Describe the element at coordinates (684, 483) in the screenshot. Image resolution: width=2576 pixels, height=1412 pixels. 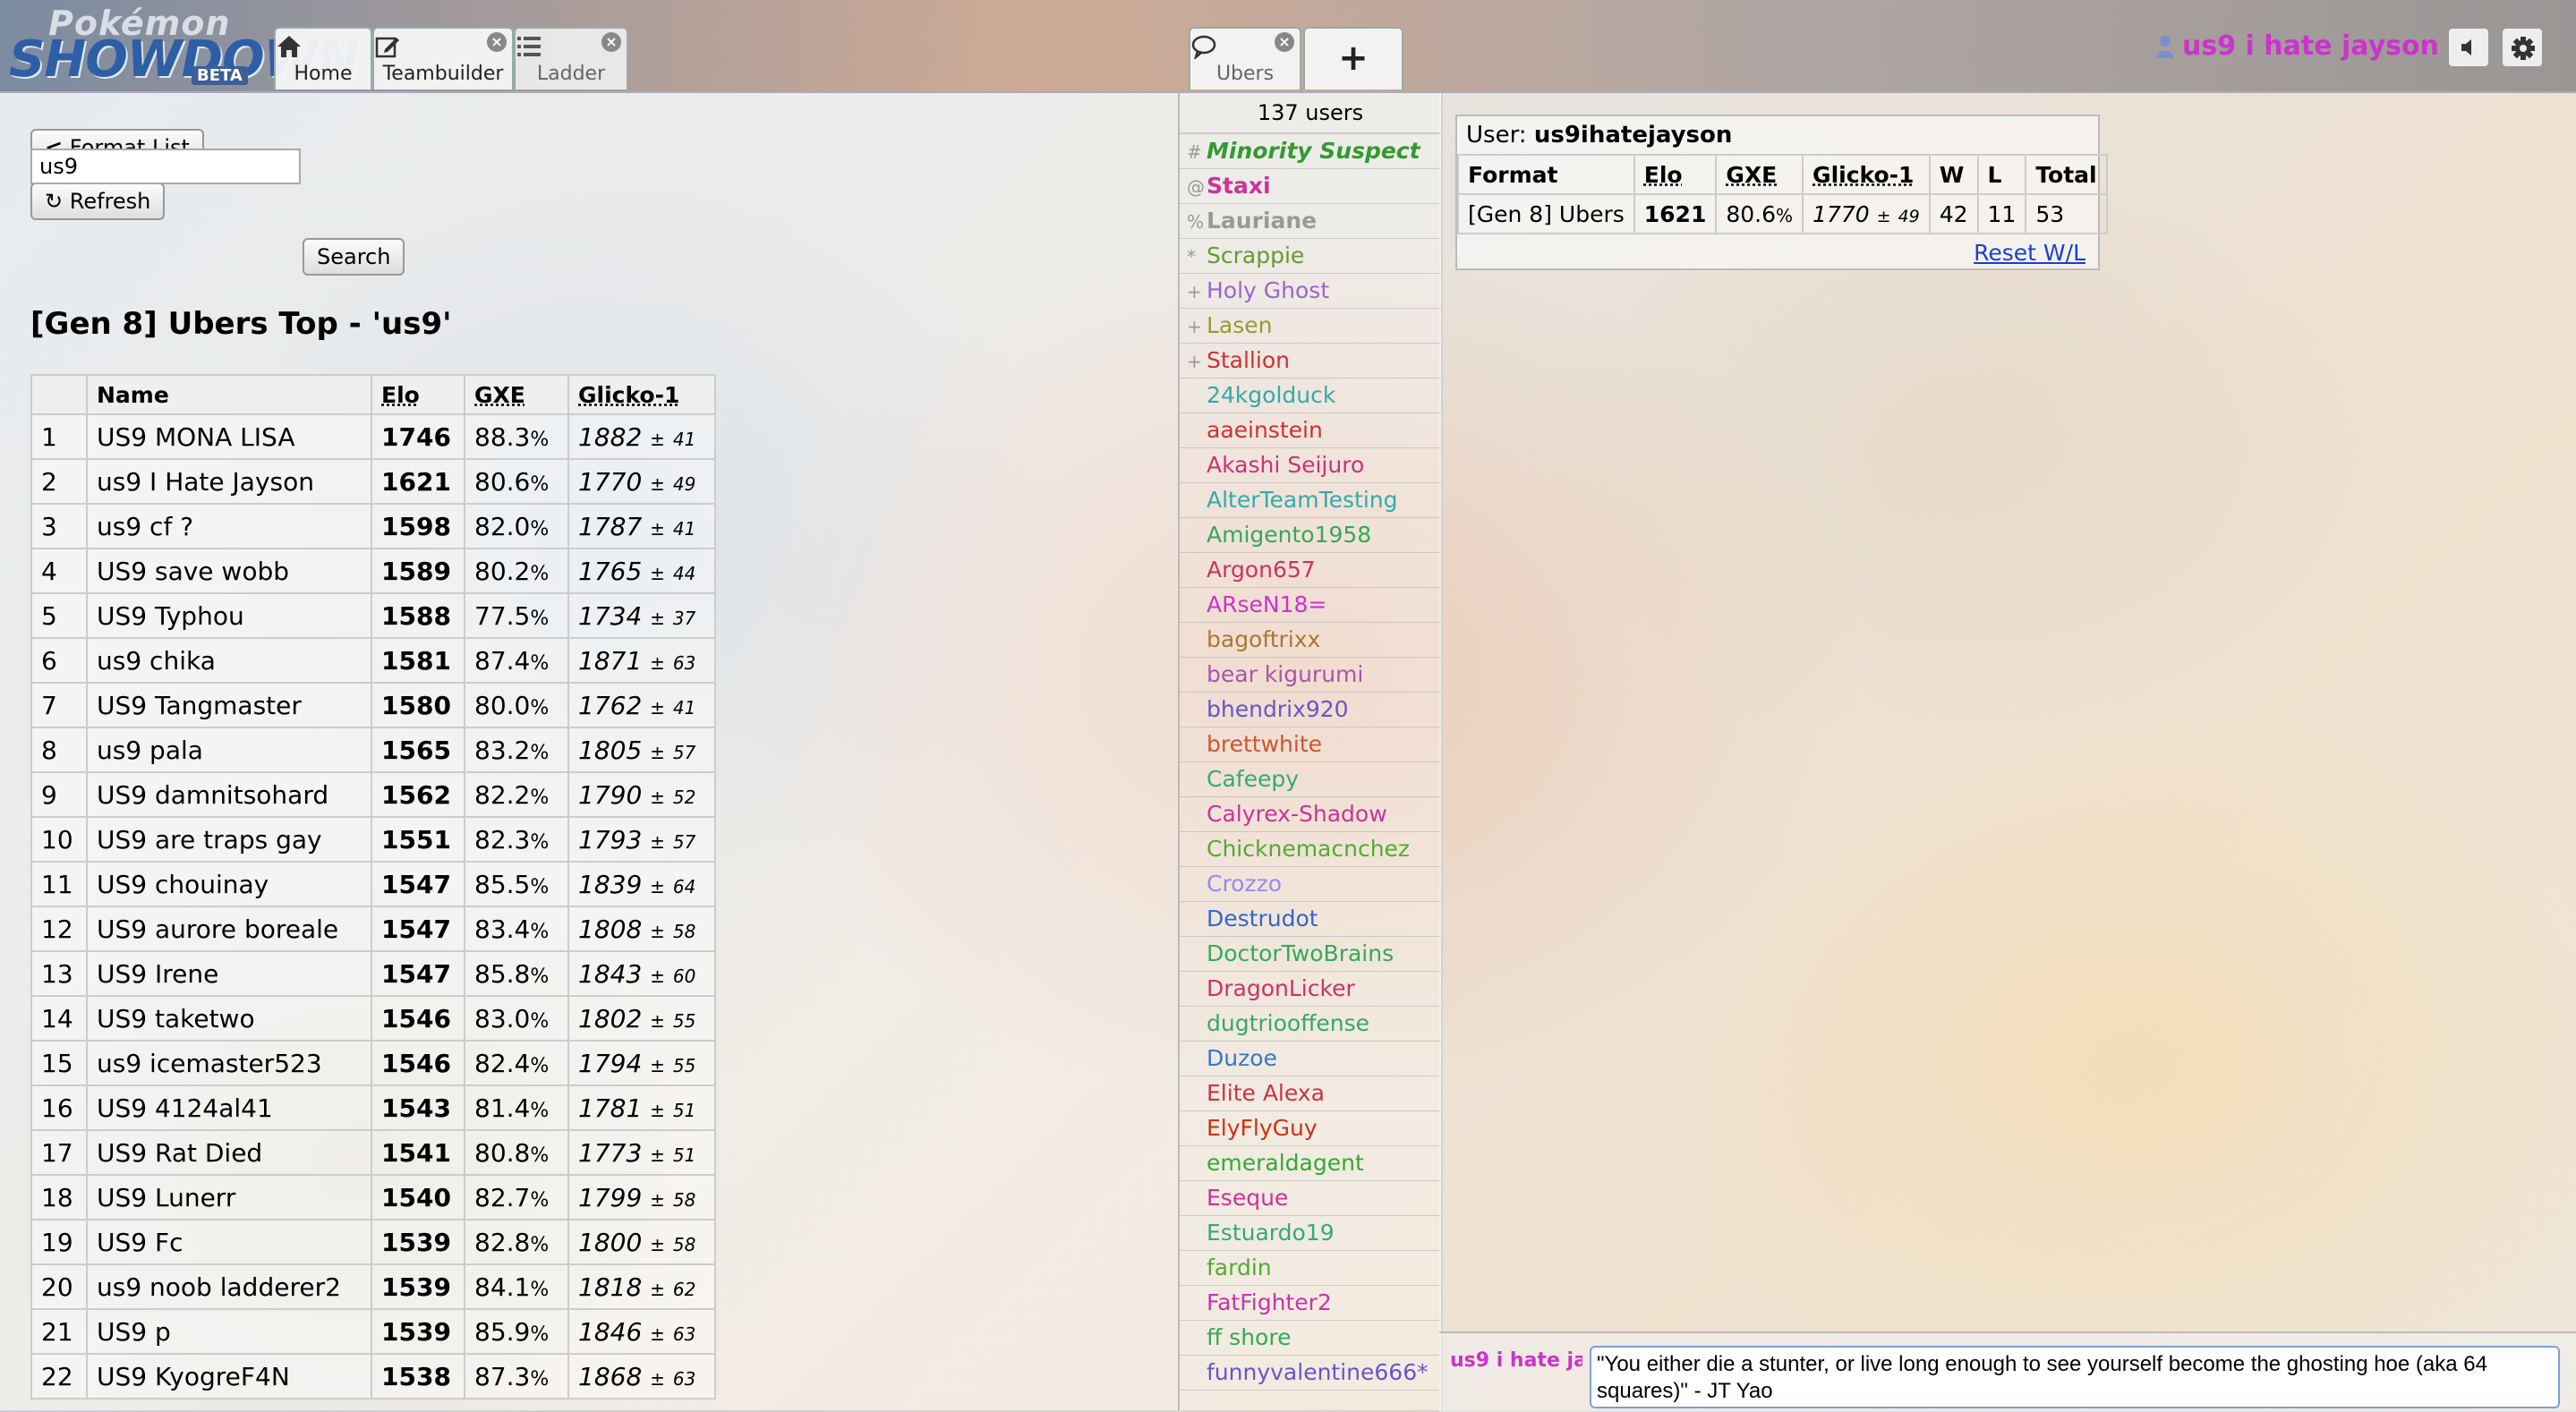
I see `row-glicko-dev: 49` at that location.